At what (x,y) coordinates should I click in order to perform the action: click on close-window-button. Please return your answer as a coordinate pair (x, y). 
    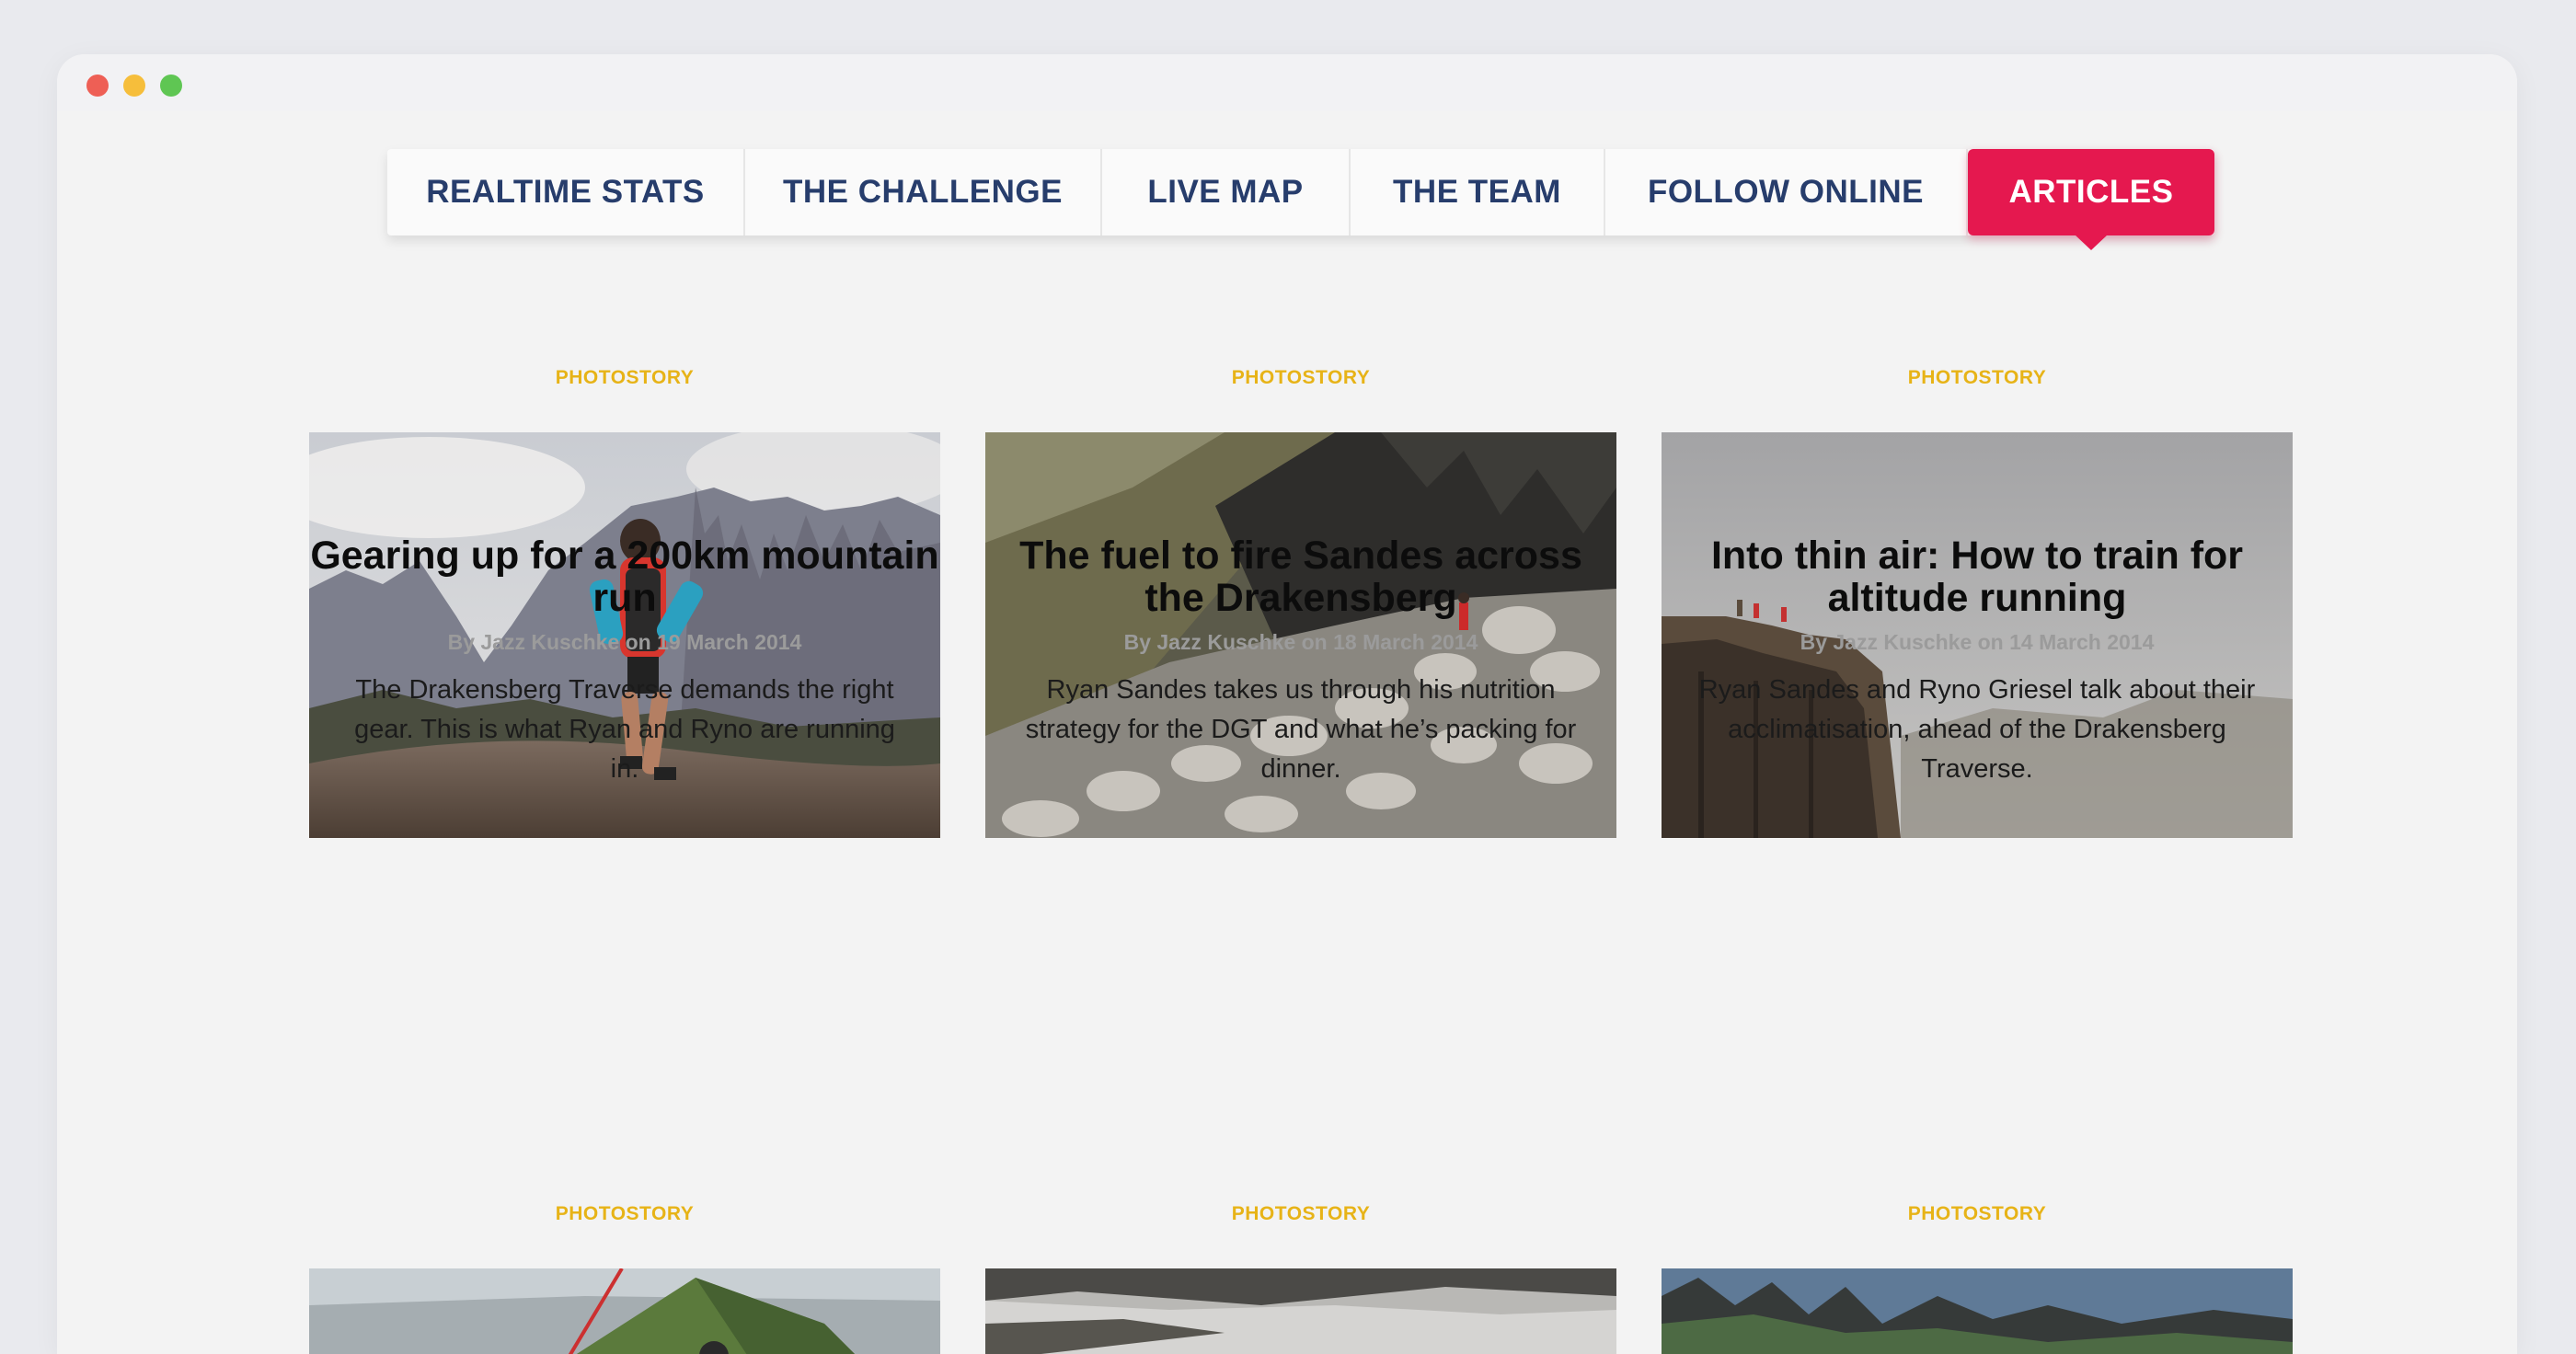
    Looking at the image, I should click on (97, 86).